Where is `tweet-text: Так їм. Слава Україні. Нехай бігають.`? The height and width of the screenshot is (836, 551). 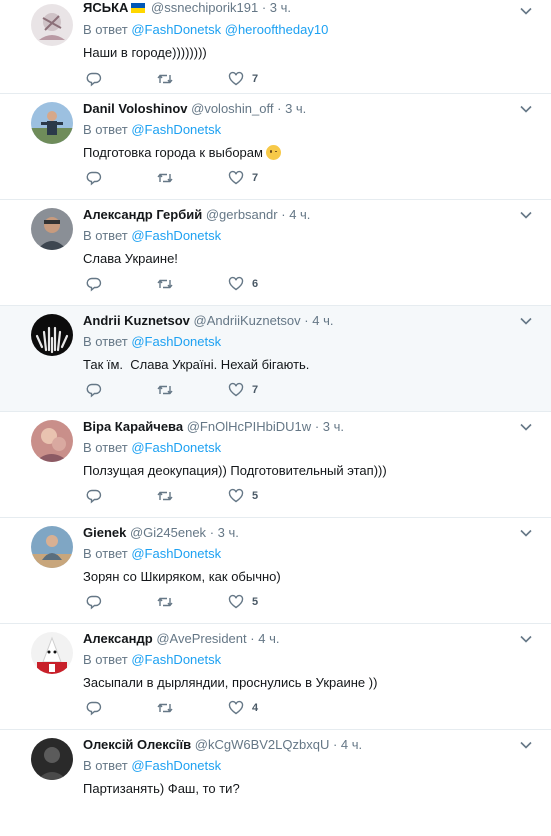
tweet-text: Так їм. Слава Україні. Нехай бігають. is located at coordinates (196, 364).